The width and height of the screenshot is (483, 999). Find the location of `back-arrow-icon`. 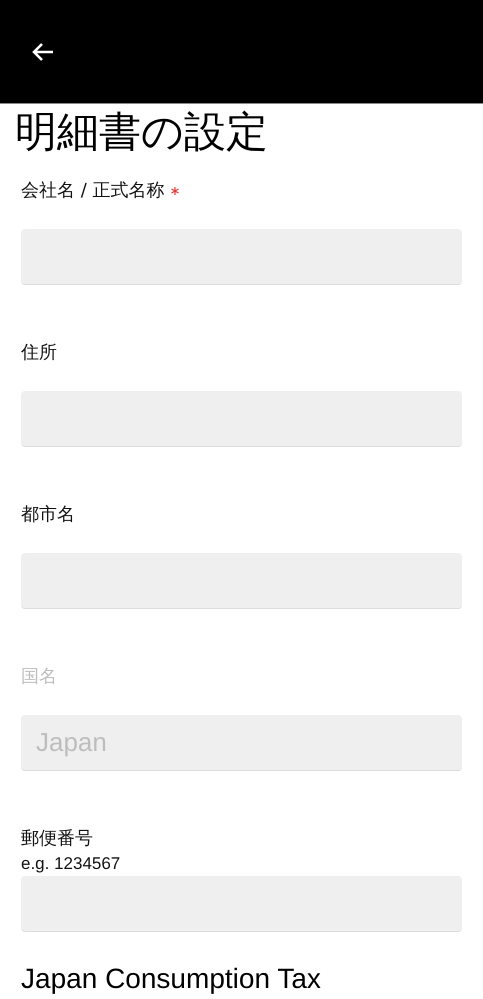

back-arrow-icon is located at coordinates (43, 52).